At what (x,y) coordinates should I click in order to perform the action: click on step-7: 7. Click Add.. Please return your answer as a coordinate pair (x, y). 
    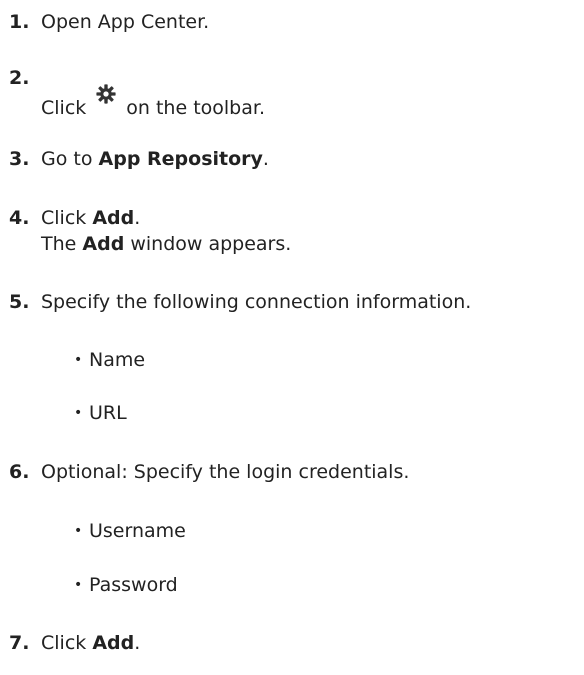
    Looking at the image, I should click on (296, 643).